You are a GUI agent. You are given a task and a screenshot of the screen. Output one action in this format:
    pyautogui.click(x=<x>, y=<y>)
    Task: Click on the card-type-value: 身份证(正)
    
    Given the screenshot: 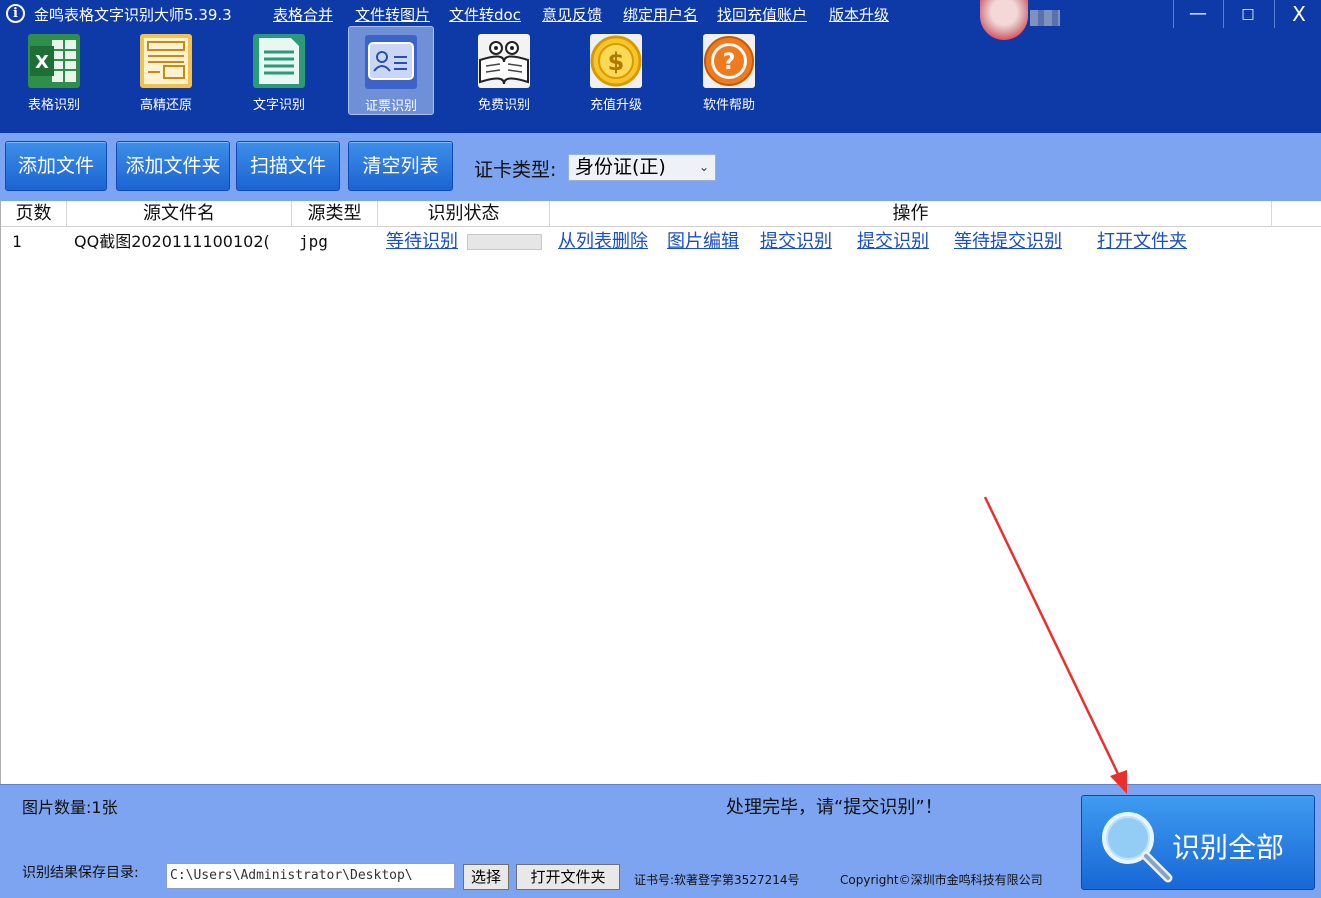 What is the action you would take?
    pyautogui.click(x=620, y=167)
    